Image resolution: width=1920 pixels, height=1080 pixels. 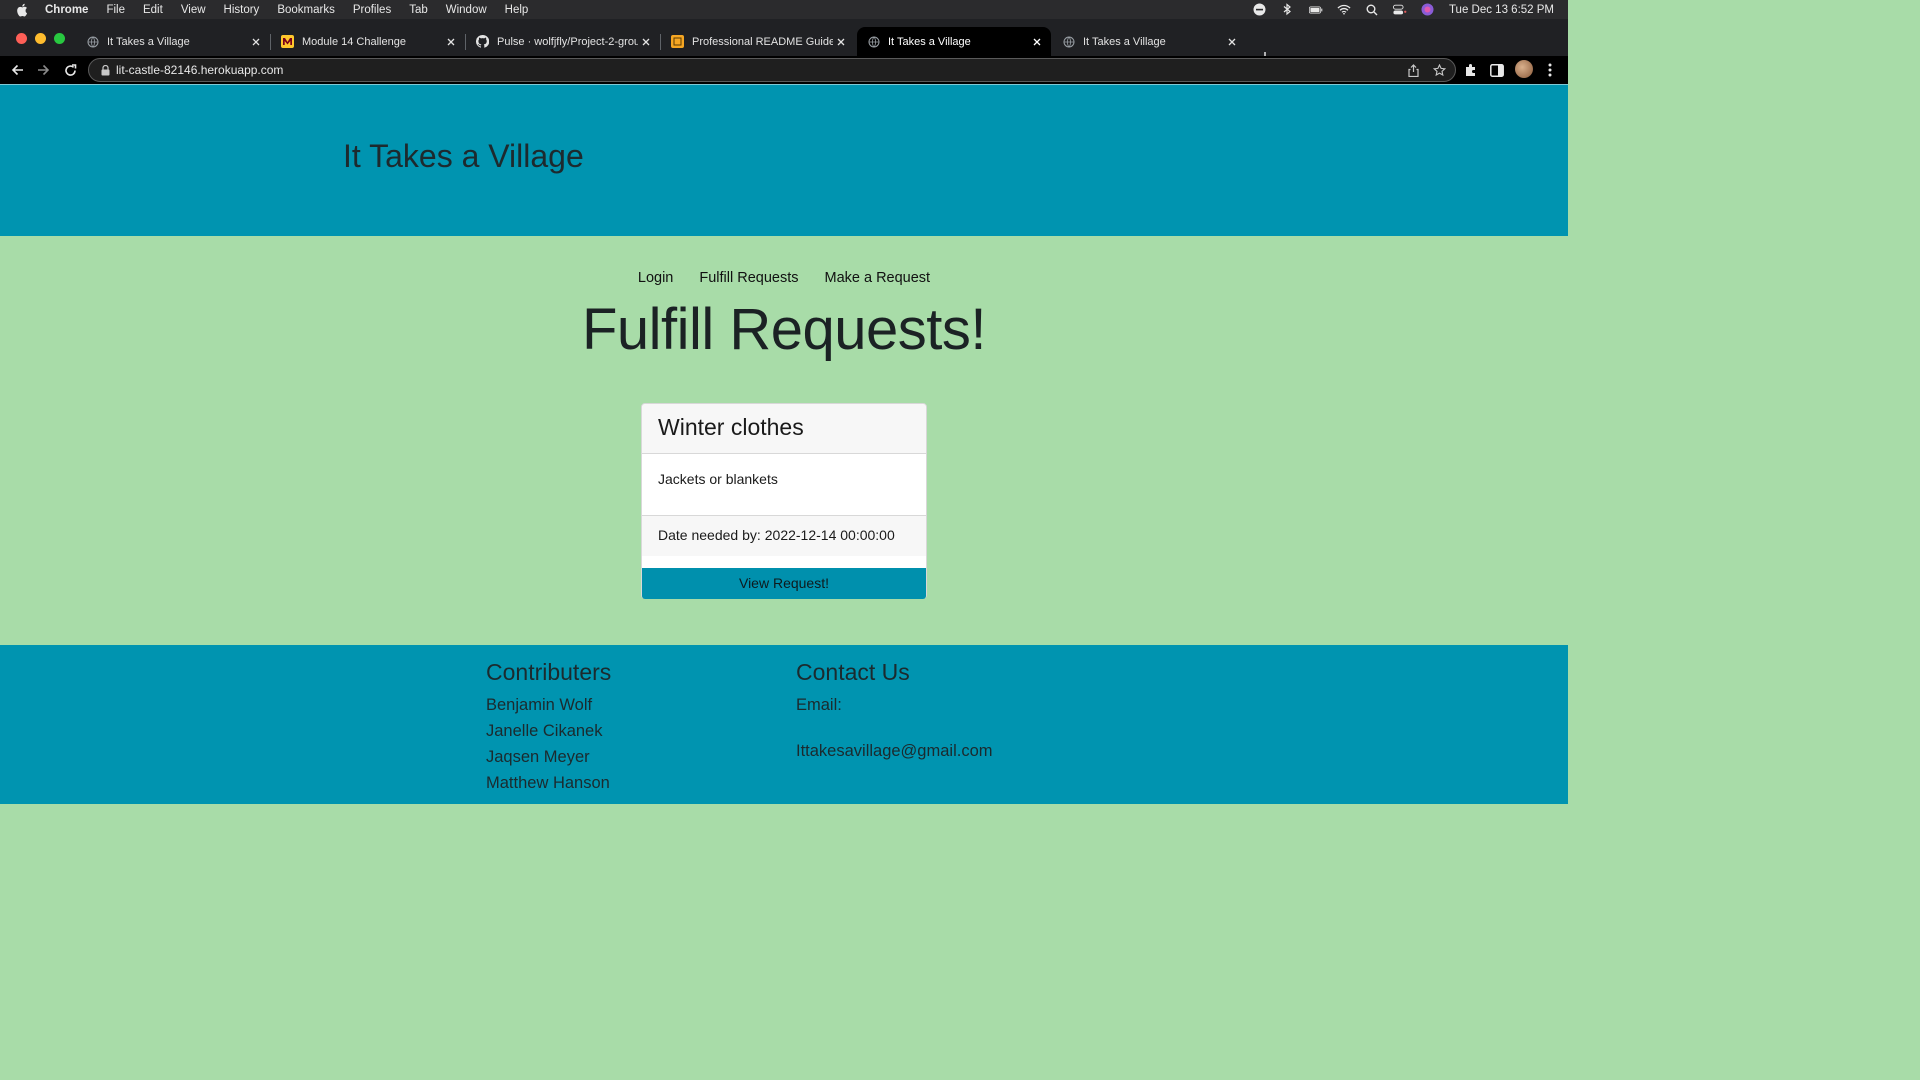 What do you see at coordinates (784, 485) in the screenshot?
I see `request-description: Jackets or blankets` at bounding box center [784, 485].